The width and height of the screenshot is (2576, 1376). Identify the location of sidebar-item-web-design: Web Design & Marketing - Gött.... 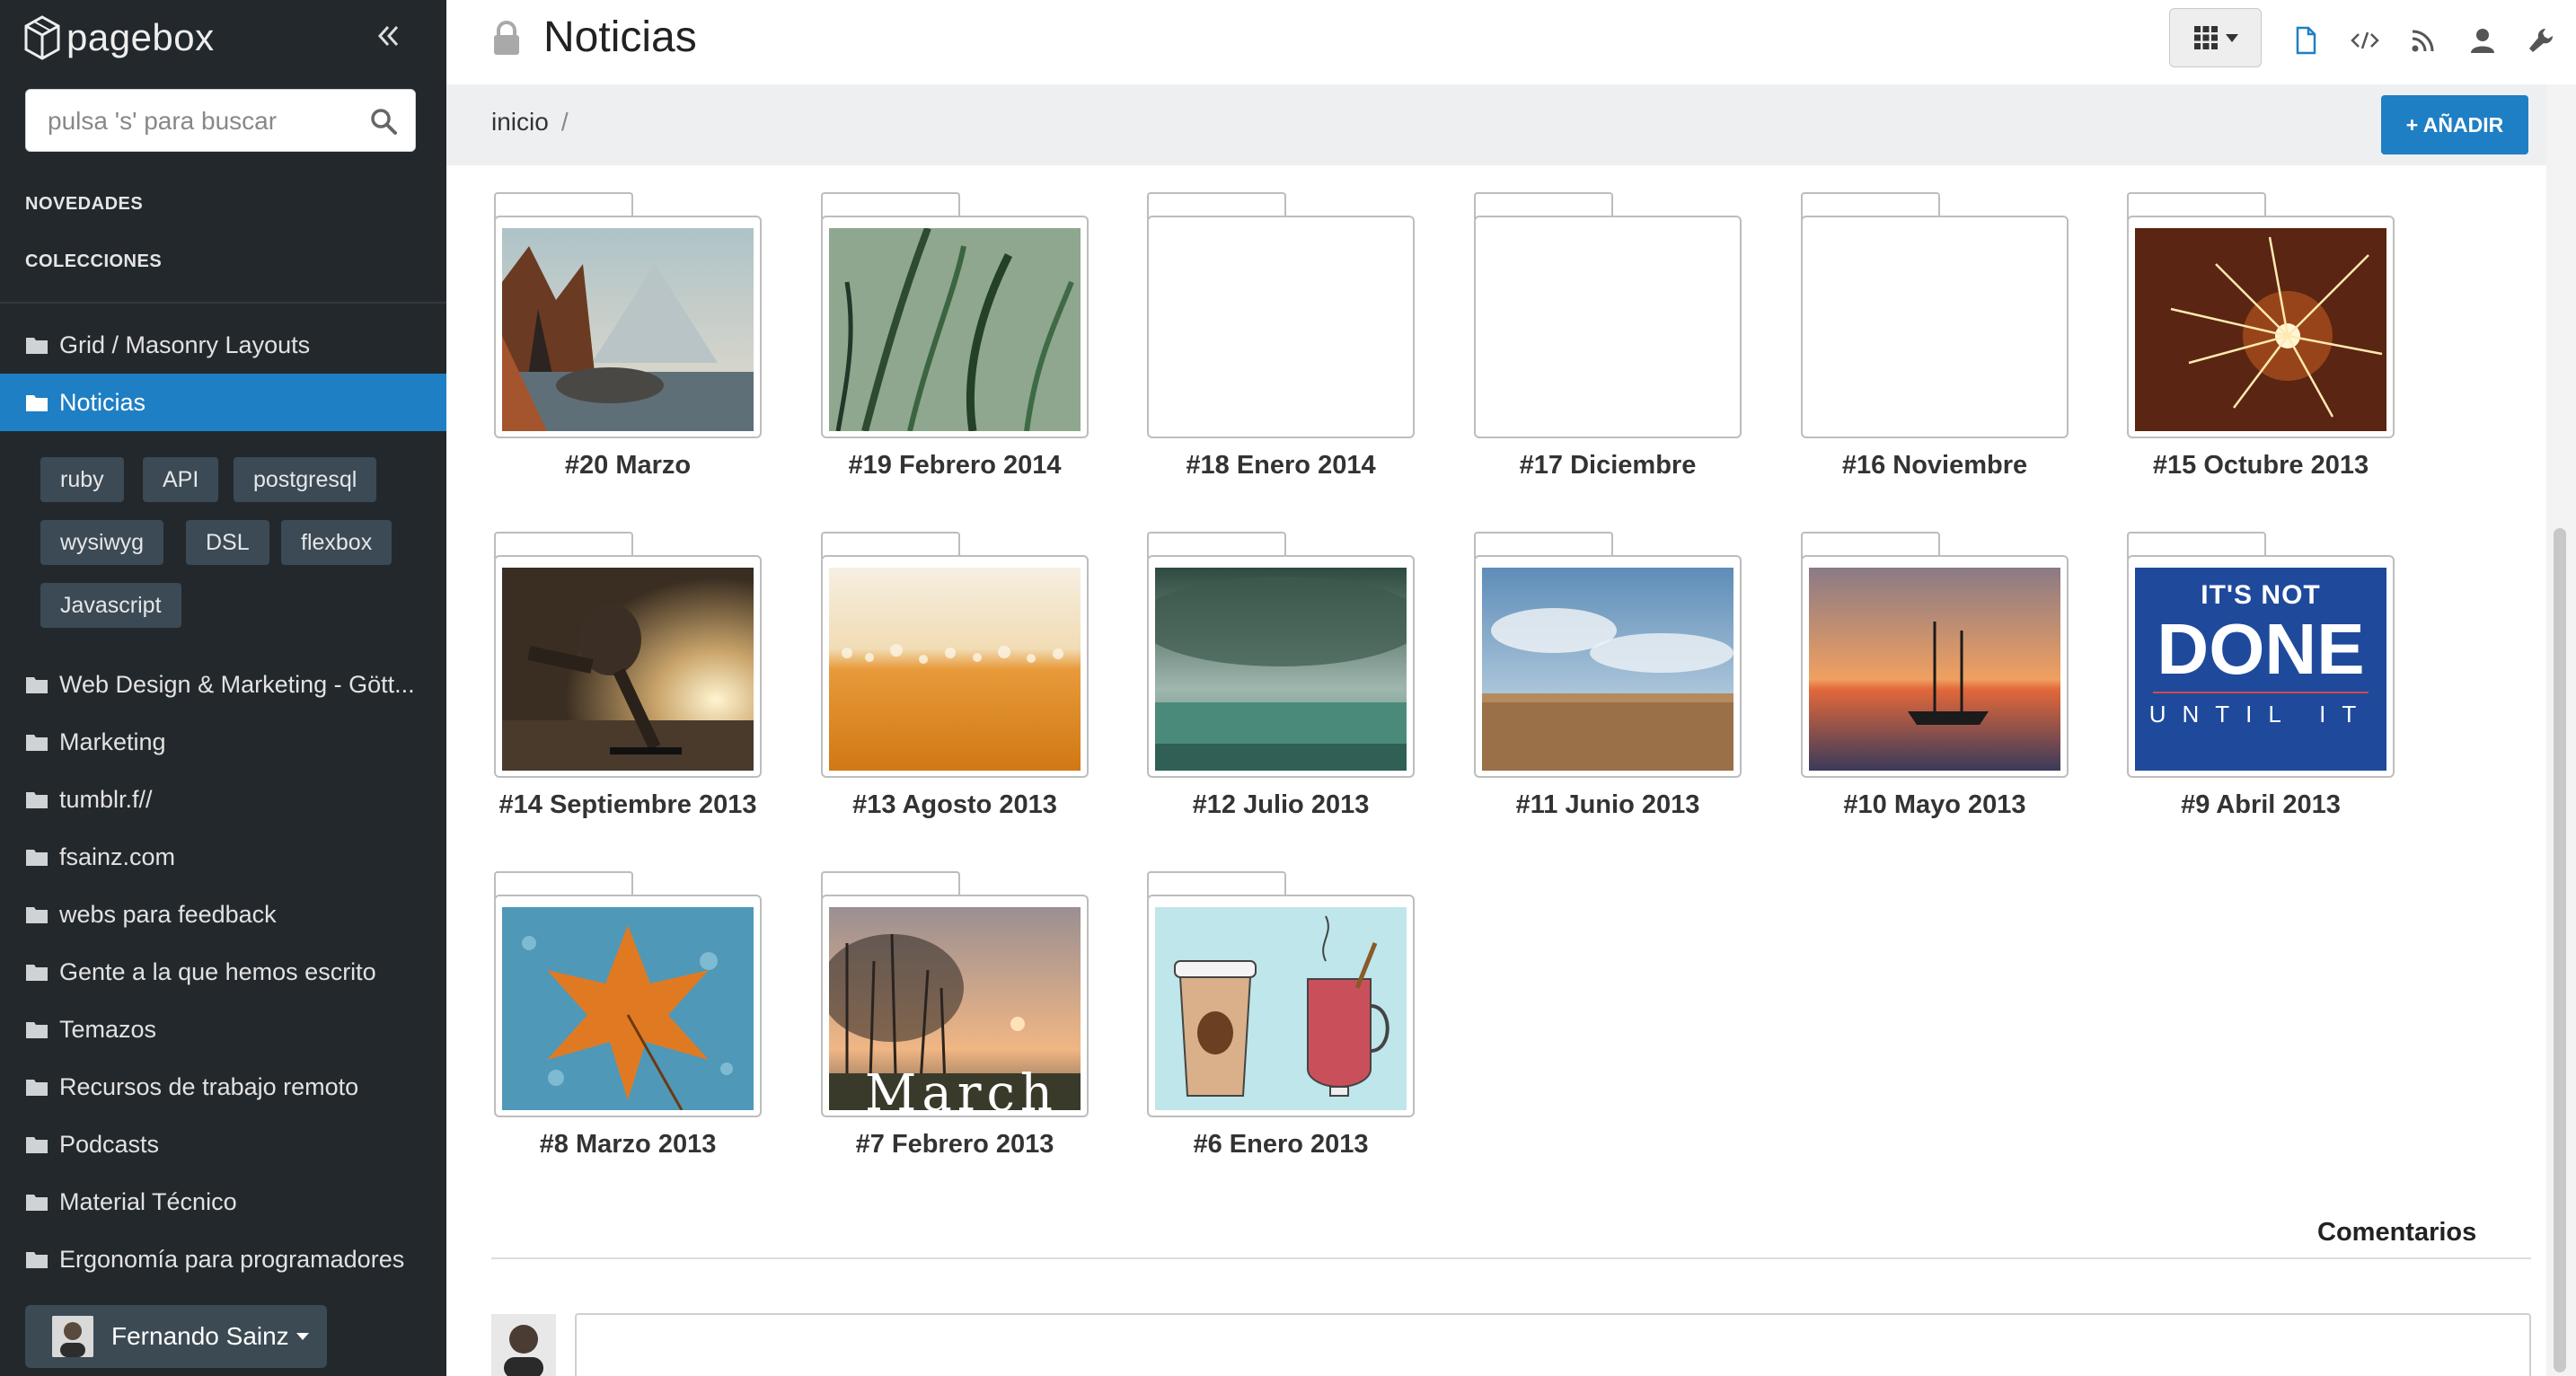
(223, 684).